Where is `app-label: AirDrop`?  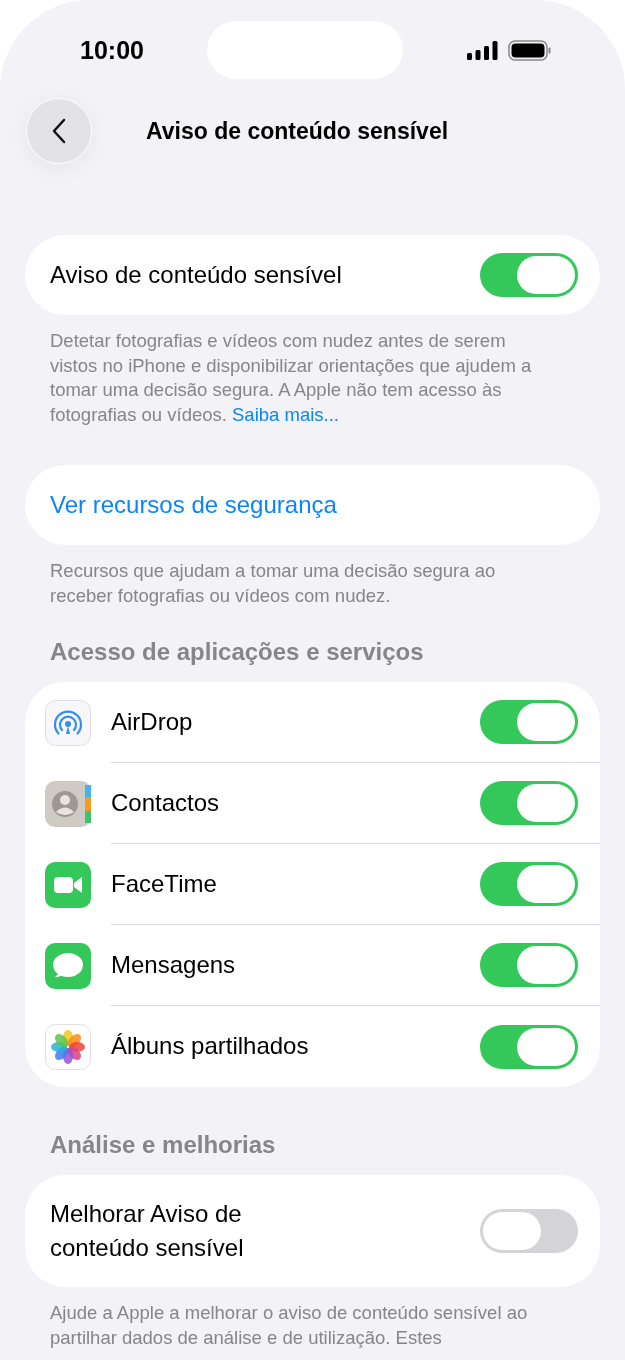
app-label: AirDrop is located at coordinates (152, 721).